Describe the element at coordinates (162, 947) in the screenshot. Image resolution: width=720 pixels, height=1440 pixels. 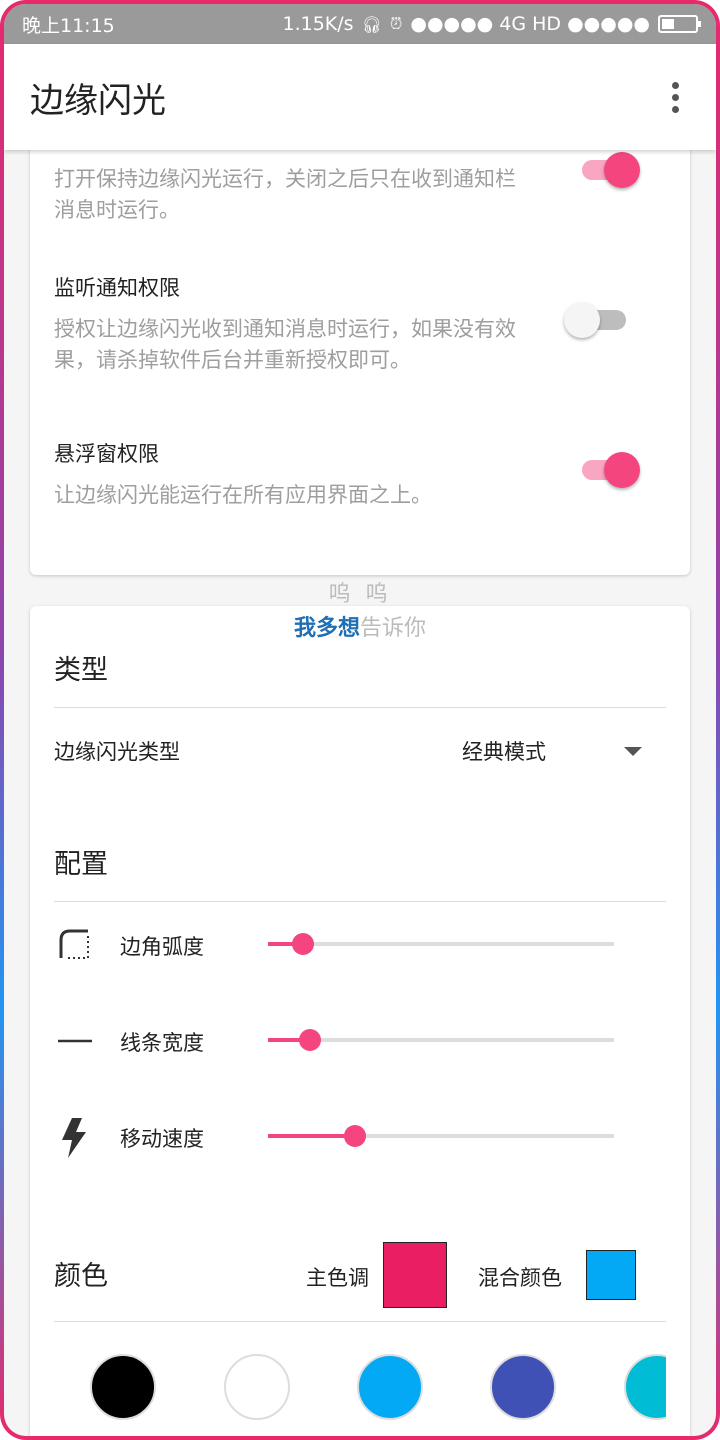
I see `corner-radius-label: 边角弧度` at that location.